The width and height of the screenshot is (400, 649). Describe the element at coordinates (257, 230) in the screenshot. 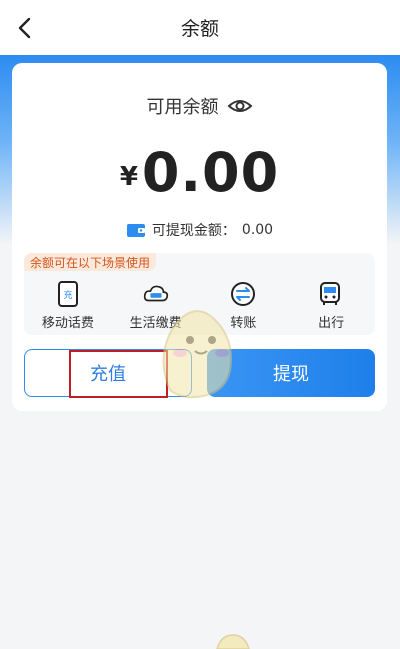

I see `withdrawable-amount: 0.00` at that location.